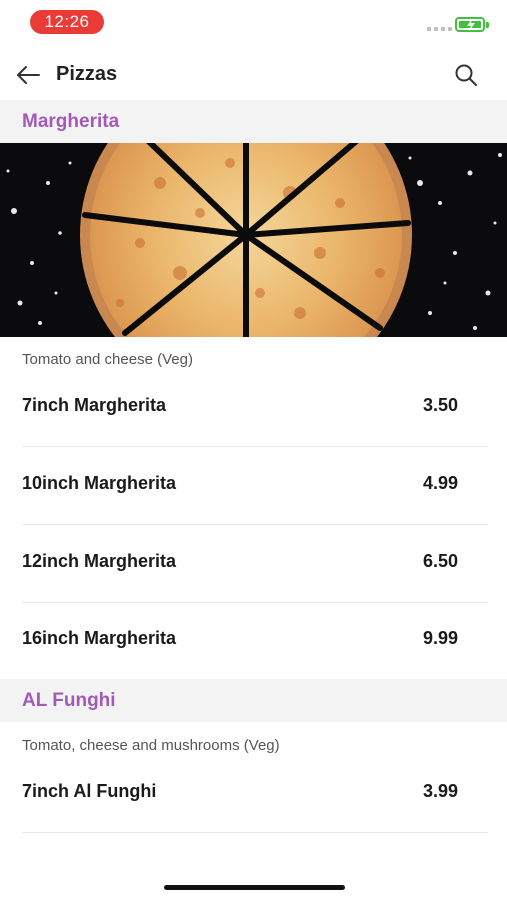  What do you see at coordinates (99, 561) in the screenshot?
I see `item-name: 12inch Margherita` at bounding box center [99, 561].